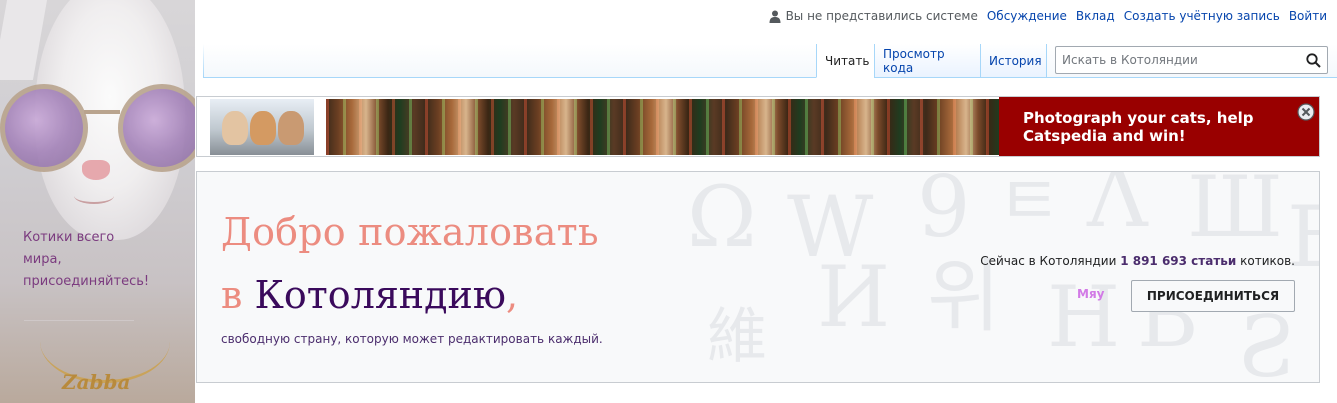  Describe the element at coordinates (69, 237) in the screenshot. I see `tagline-line-1: Котики всего` at that location.